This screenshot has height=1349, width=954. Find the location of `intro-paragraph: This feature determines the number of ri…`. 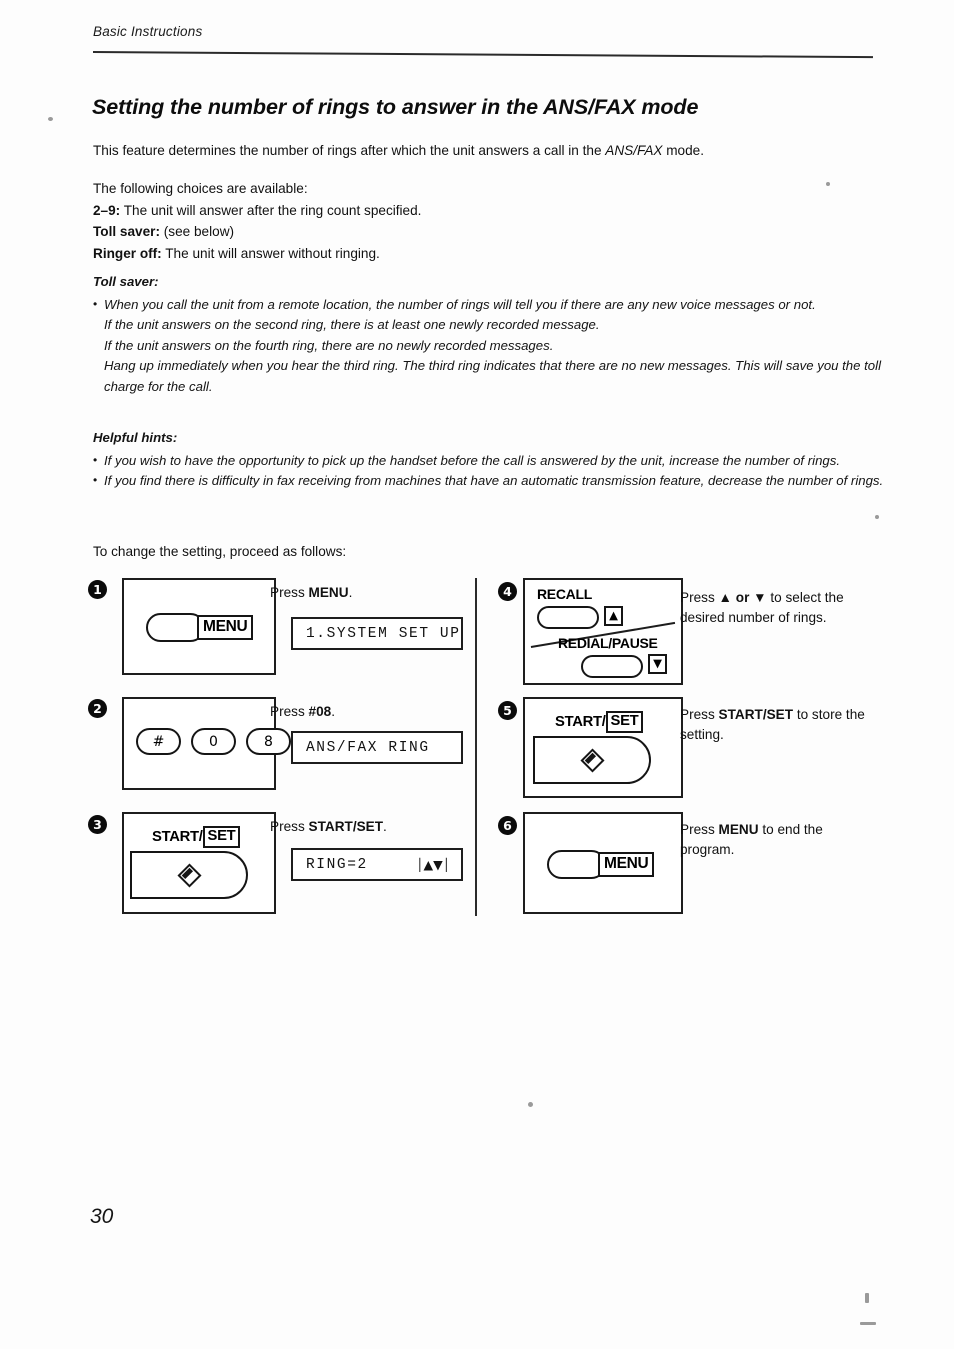

intro-paragraph: This feature determines the number of ri… is located at coordinates (398, 150).